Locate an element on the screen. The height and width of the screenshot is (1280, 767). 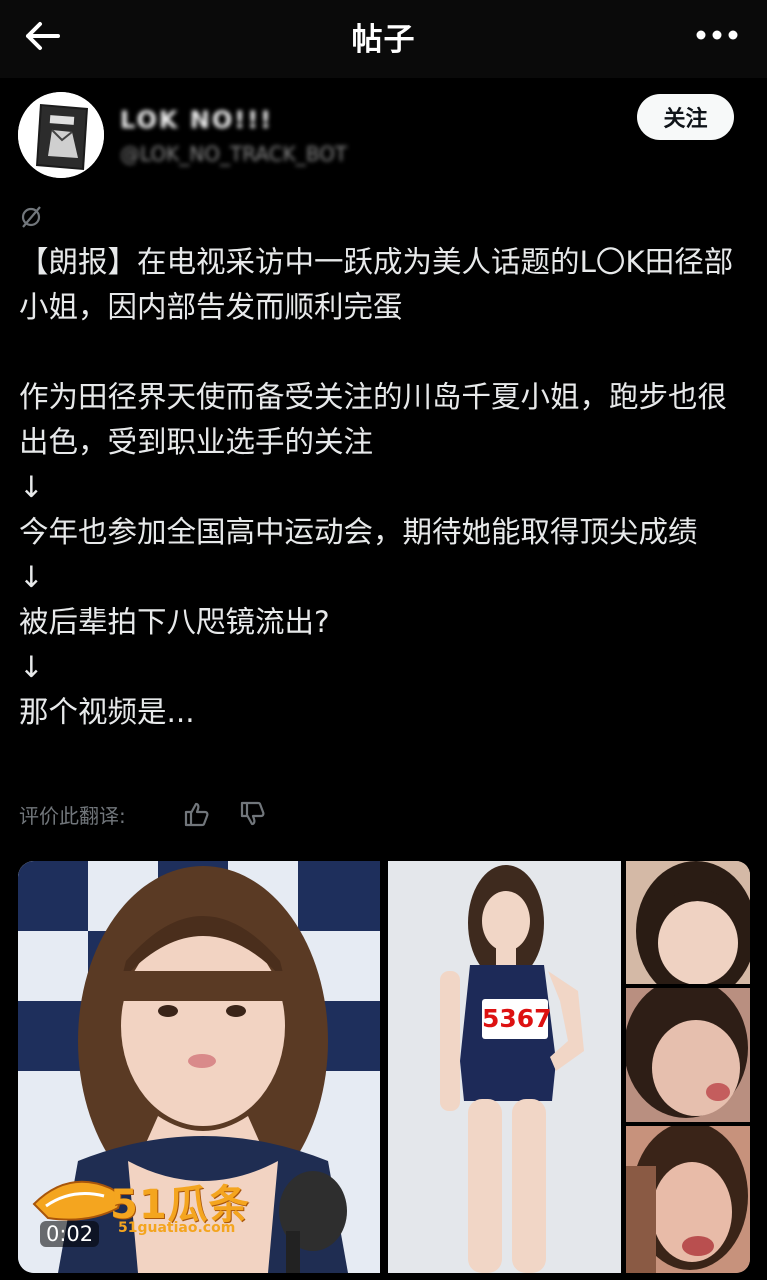
thumbs-down-icon is located at coordinates (252, 814).